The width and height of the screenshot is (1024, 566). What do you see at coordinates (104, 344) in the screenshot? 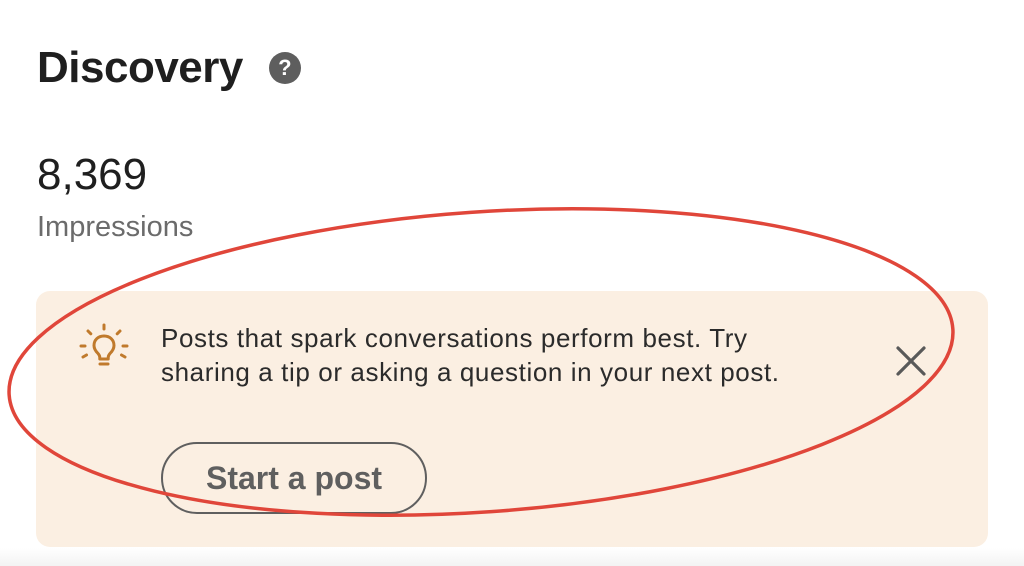
I see `lightbulb-icon` at bounding box center [104, 344].